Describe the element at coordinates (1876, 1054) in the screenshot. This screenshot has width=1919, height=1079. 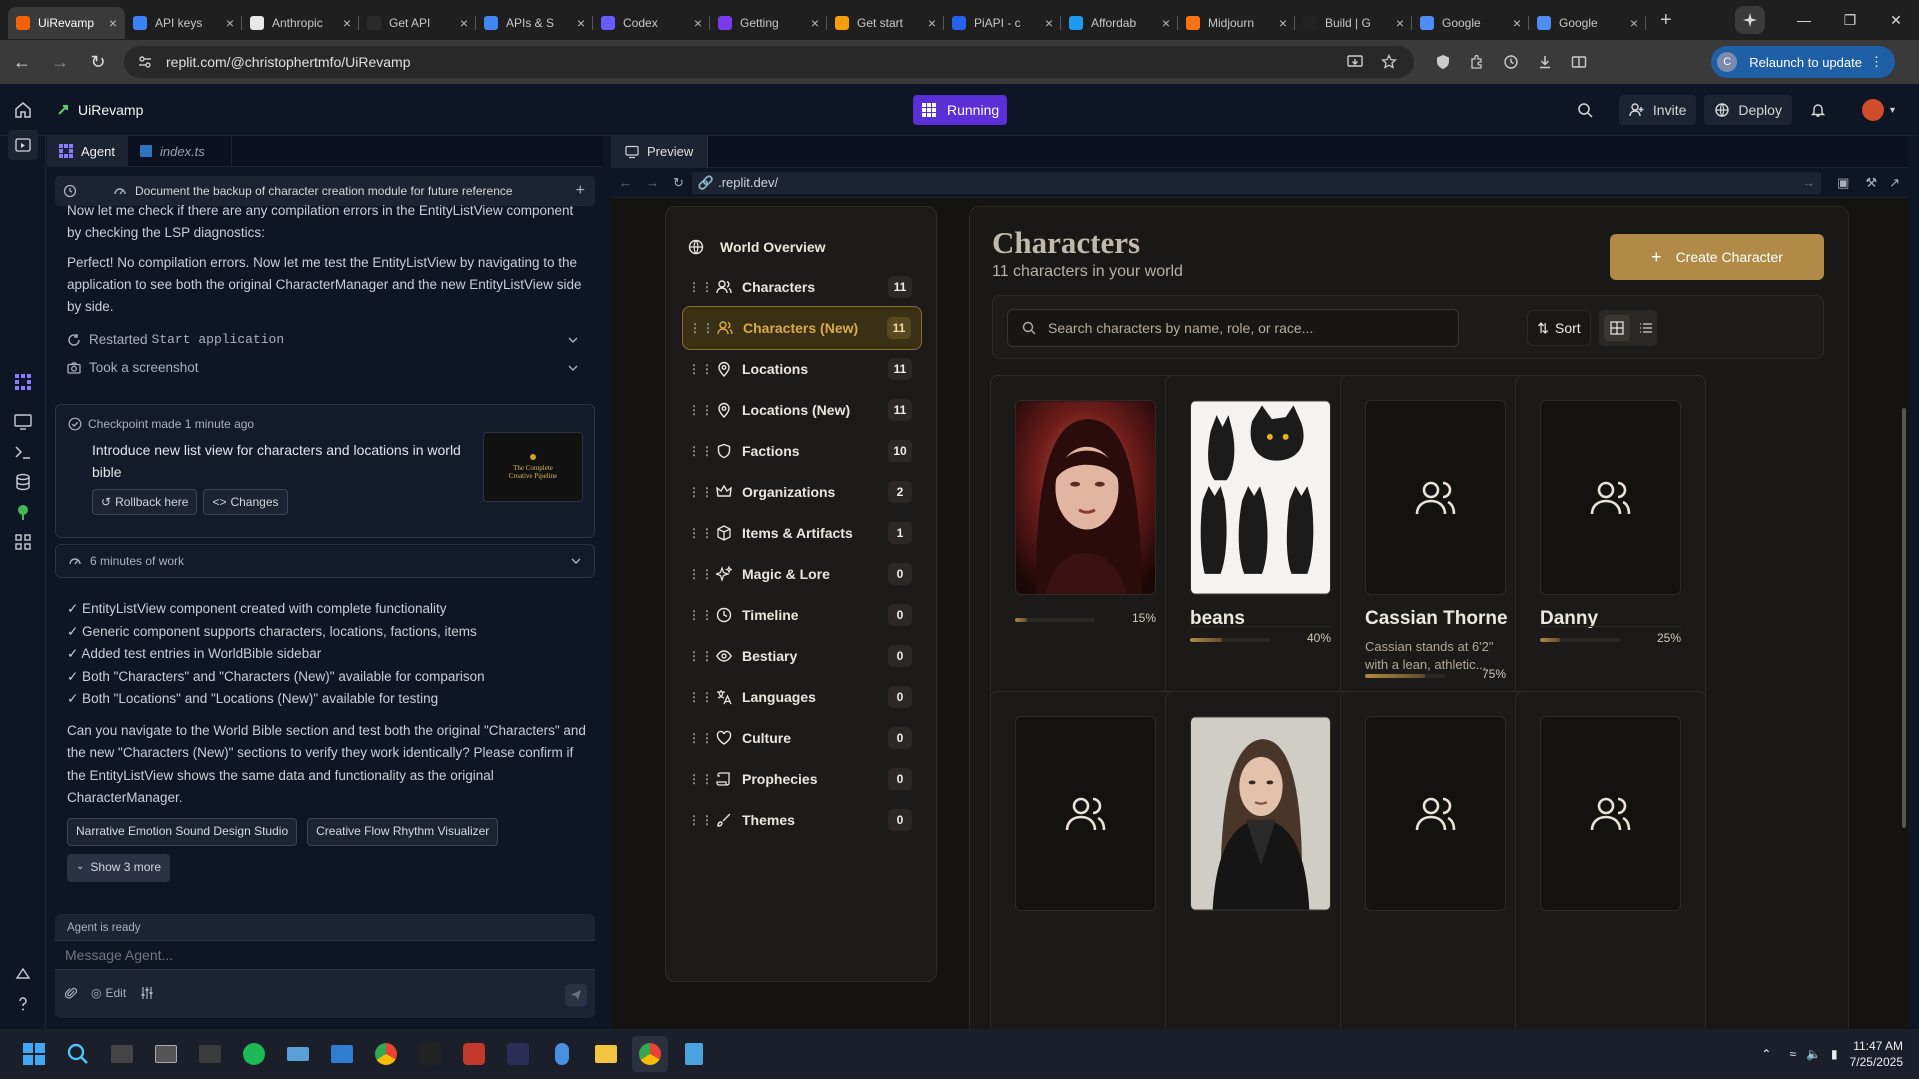
I see `clock: 11:47 AM 7/25/2025` at that location.